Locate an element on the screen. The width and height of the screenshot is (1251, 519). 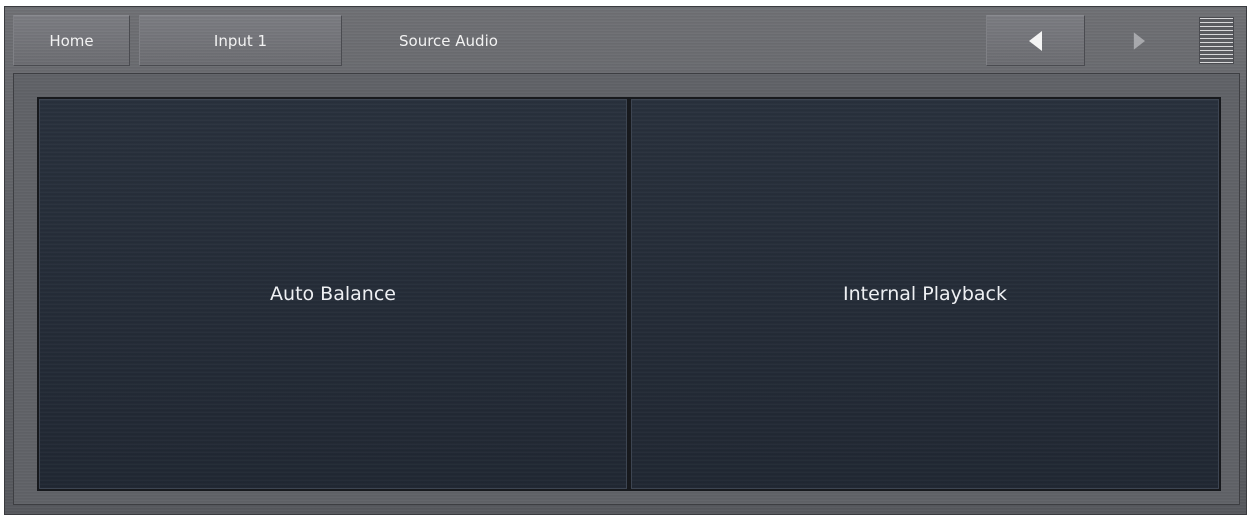
triangle-left-icon is located at coordinates (1035, 40).